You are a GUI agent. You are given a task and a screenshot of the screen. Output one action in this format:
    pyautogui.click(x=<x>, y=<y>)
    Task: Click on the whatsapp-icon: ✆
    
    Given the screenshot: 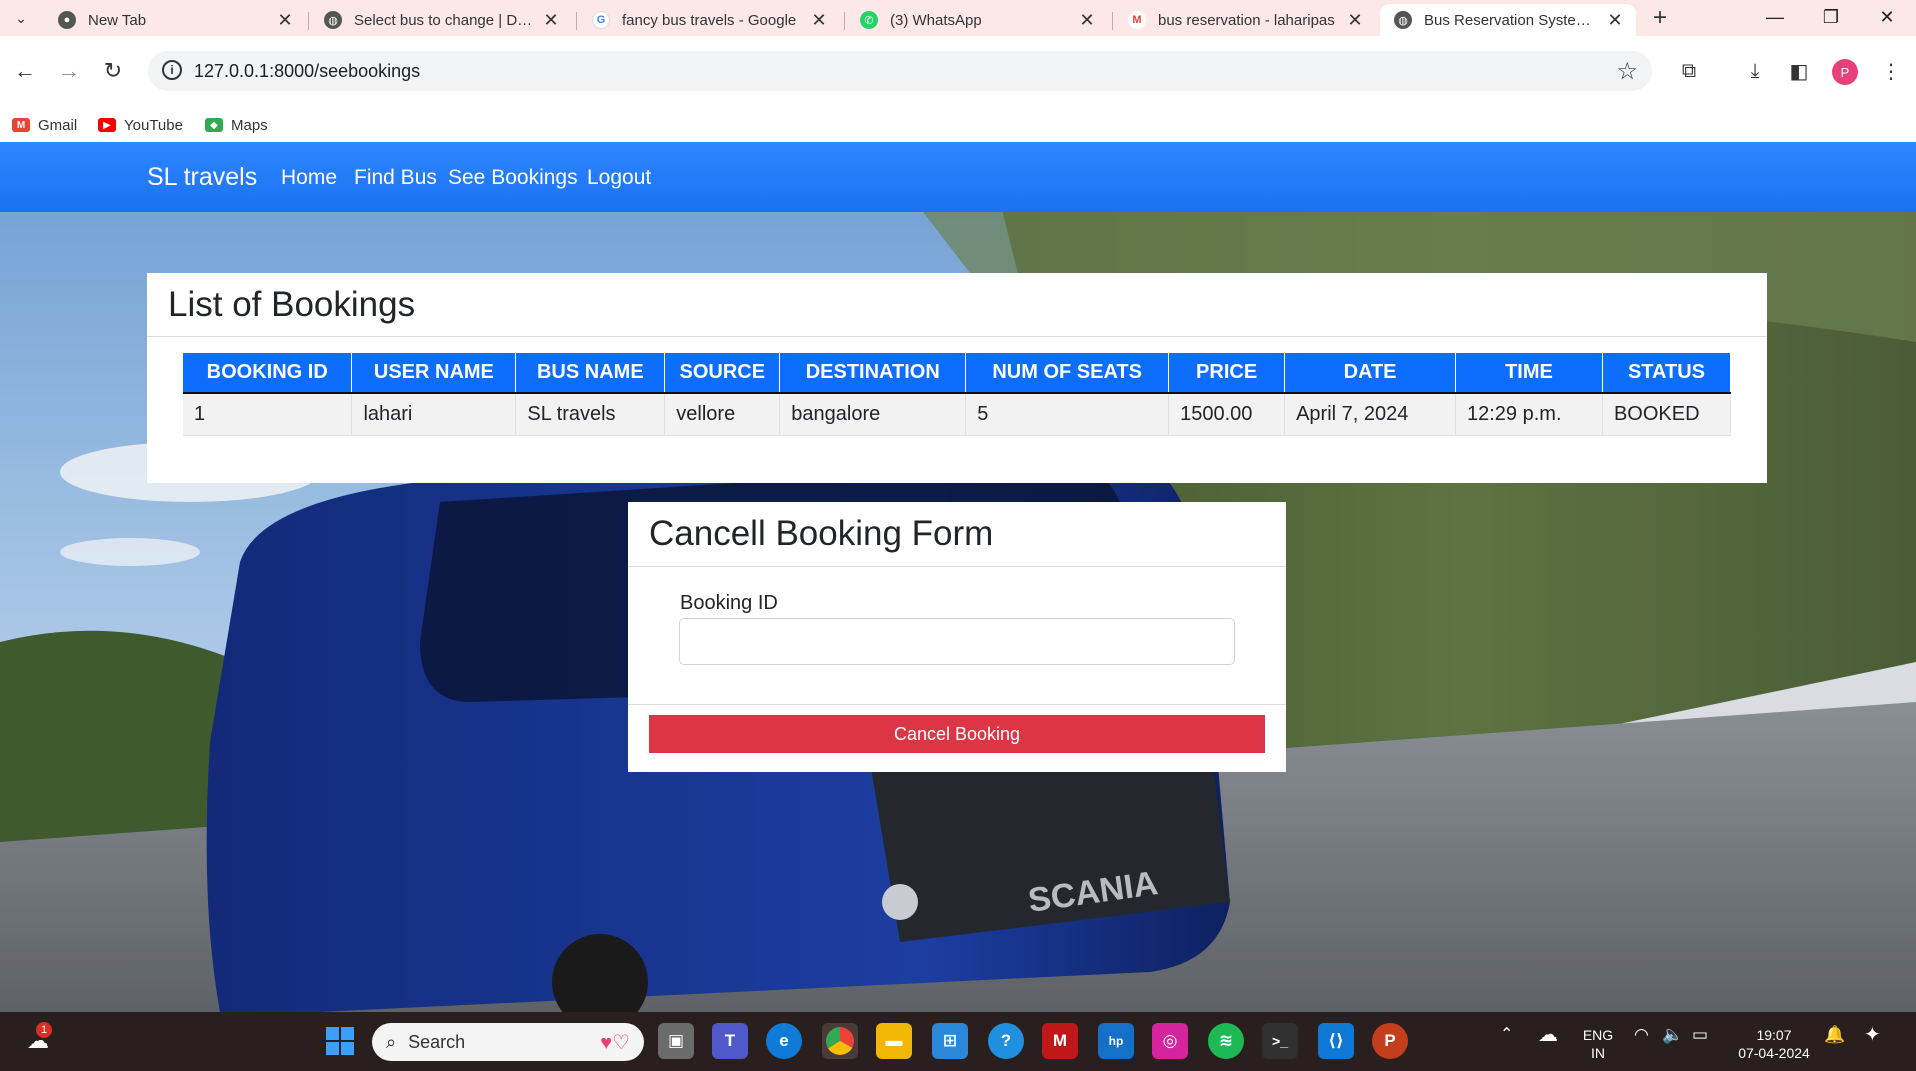 What is the action you would take?
    pyautogui.click(x=869, y=20)
    